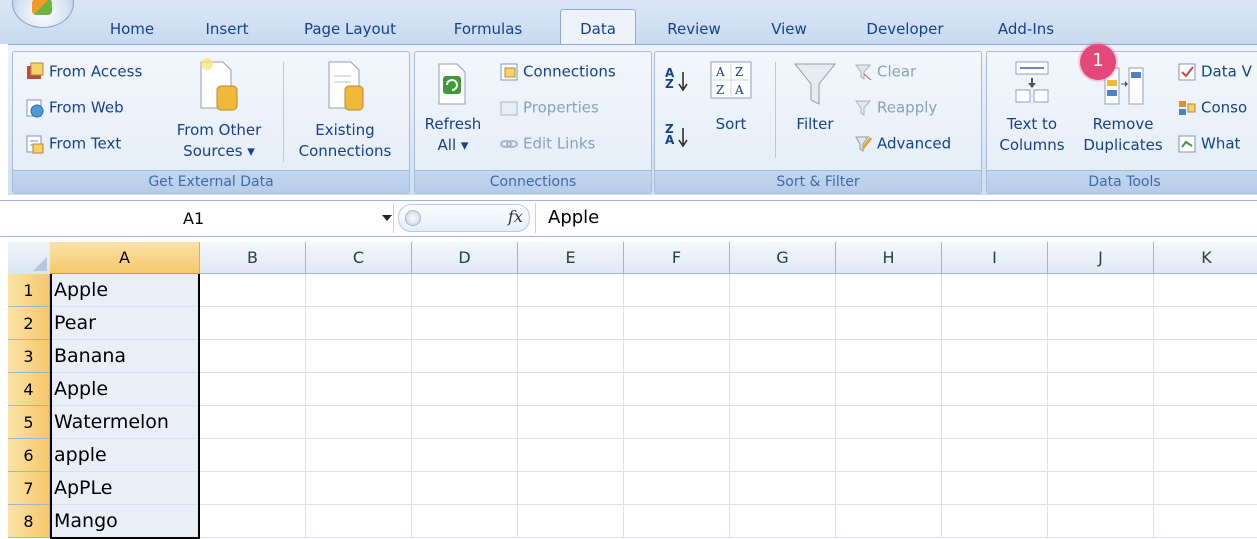 This screenshot has width=1257, height=539. Describe the element at coordinates (895, 108) in the screenshot. I see `reapply-button: Reapply` at that location.